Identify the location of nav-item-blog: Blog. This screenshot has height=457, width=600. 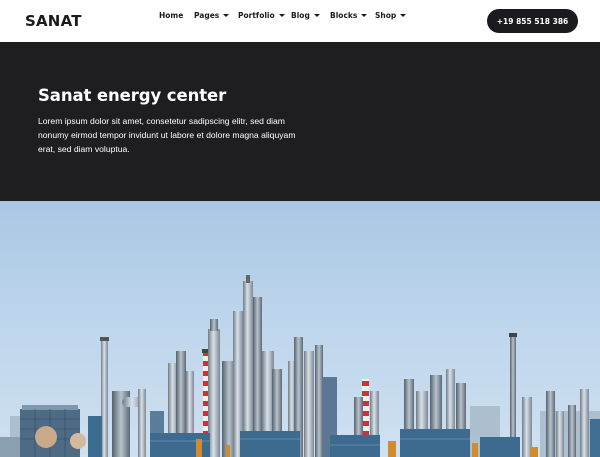
(305, 15).